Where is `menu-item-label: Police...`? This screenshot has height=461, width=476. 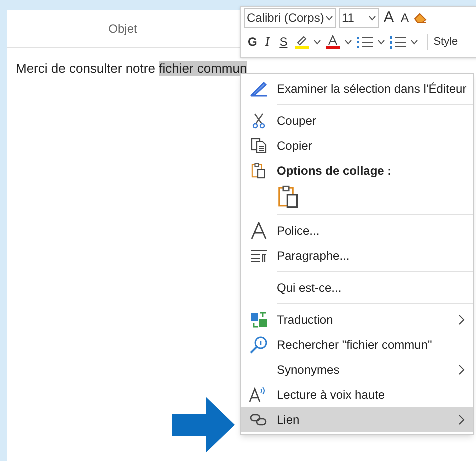
menu-item-label: Police... is located at coordinates (298, 231).